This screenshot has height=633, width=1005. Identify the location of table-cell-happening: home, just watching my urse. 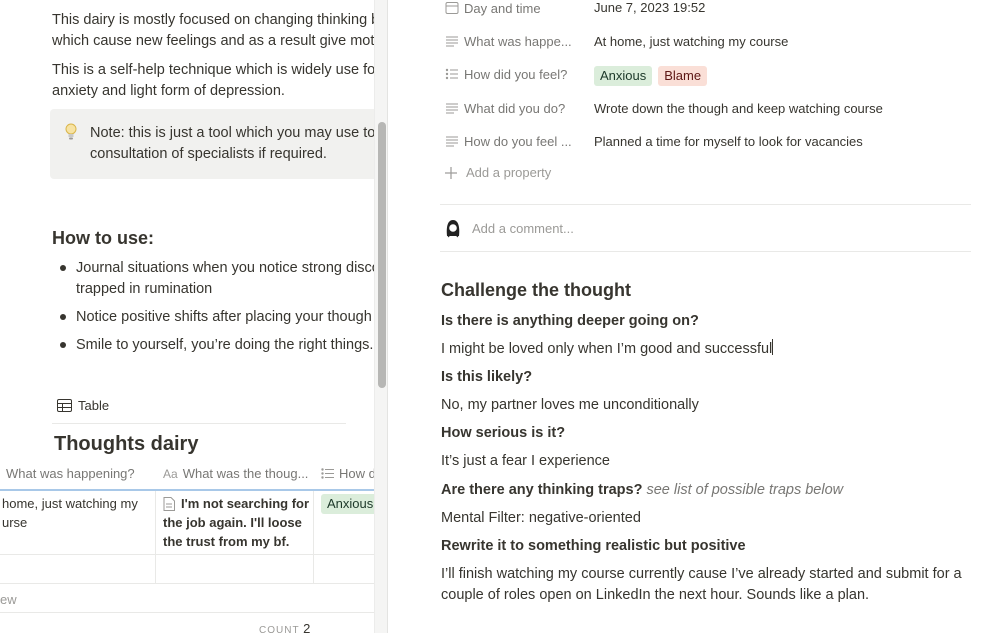
(70, 513).